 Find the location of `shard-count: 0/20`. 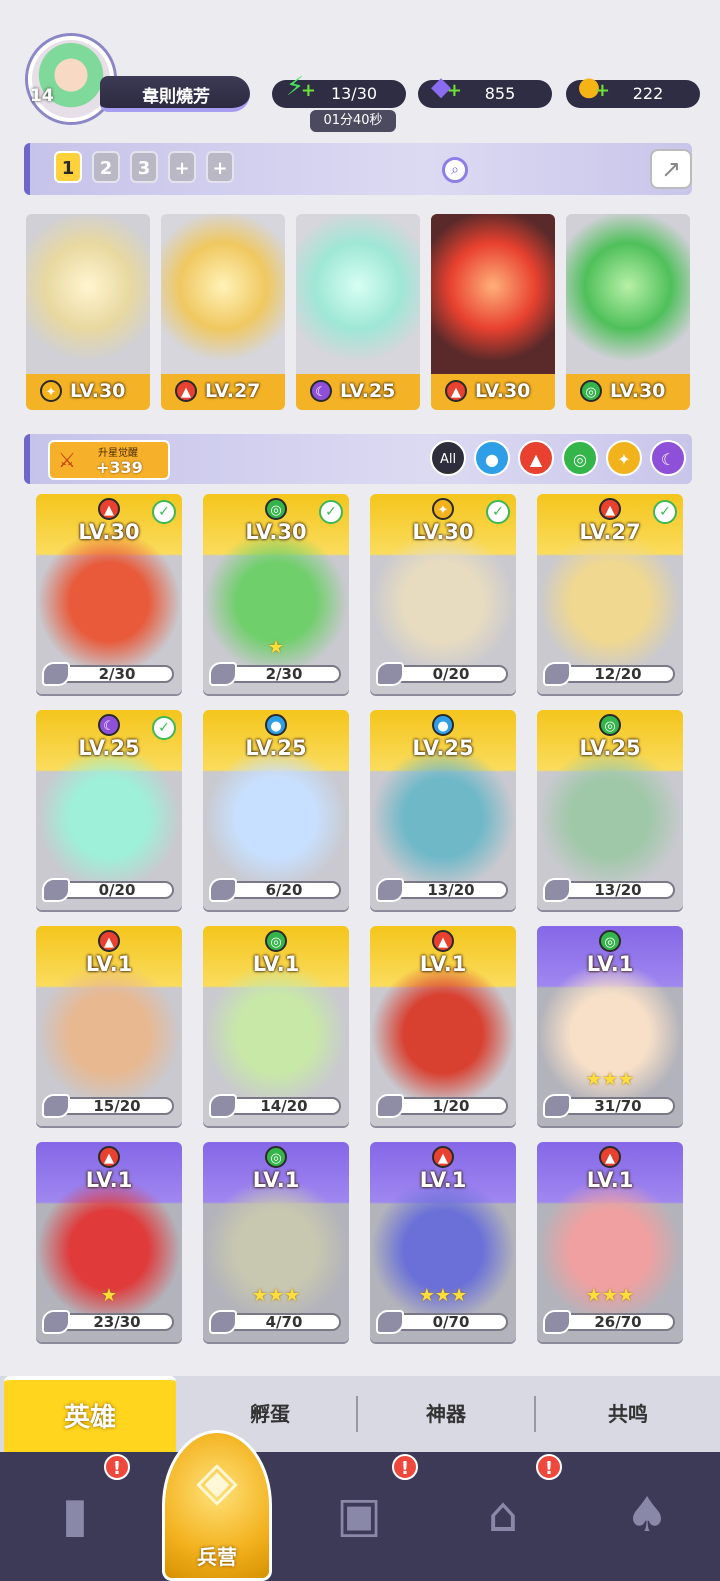

shard-count: 0/20 is located at coordinates (117, 890).